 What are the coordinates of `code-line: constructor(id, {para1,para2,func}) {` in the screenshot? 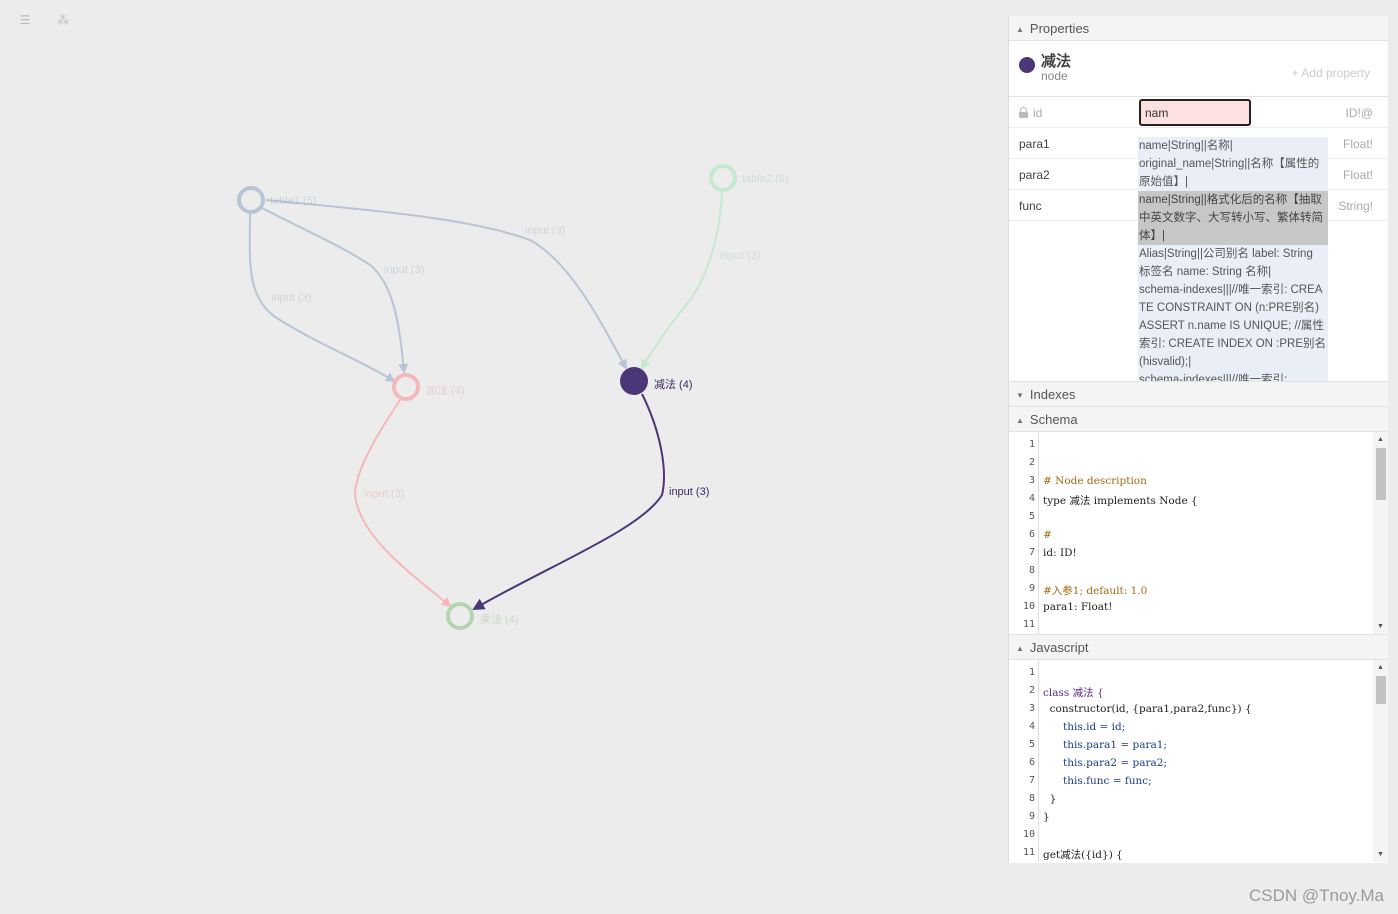 It's located at (1147, 709).